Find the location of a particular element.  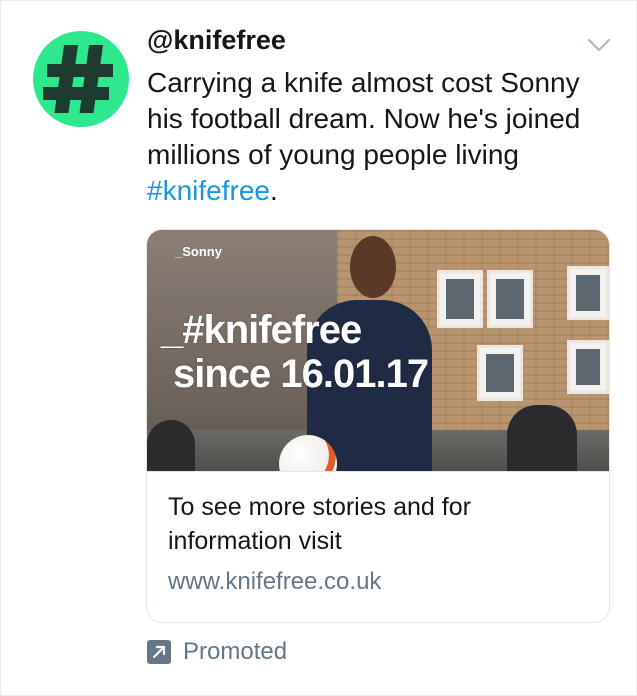

image-name-tag: _Sonny is located at coordinates (198, 251).